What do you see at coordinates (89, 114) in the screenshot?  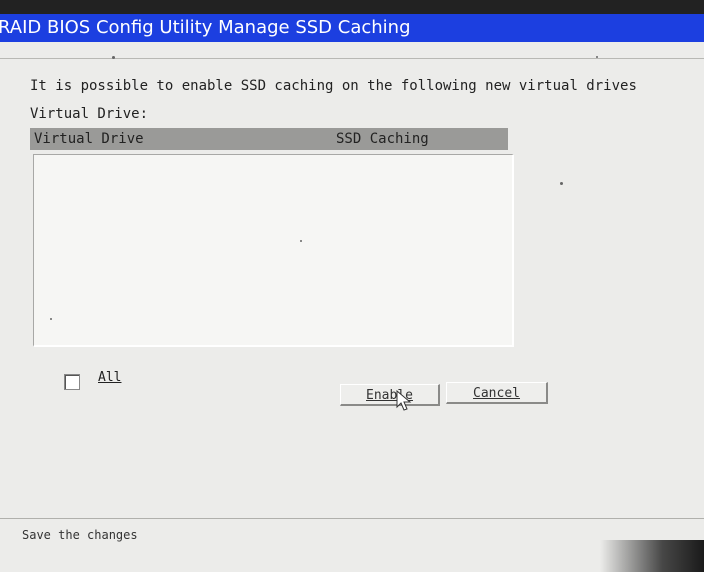 I see `virtual-drive-label: Virtual Drive:` at bounding box center [89, 114].